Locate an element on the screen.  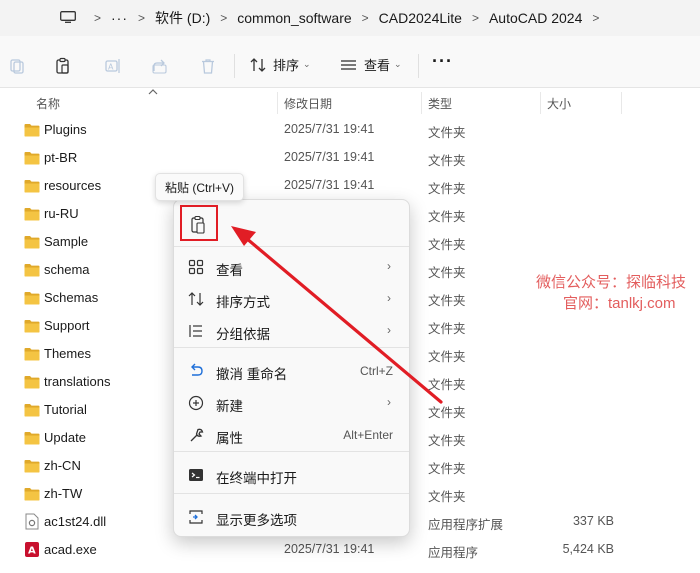
menu-item-shortcut: Alt+Enter is located at coordinates (368, 435).